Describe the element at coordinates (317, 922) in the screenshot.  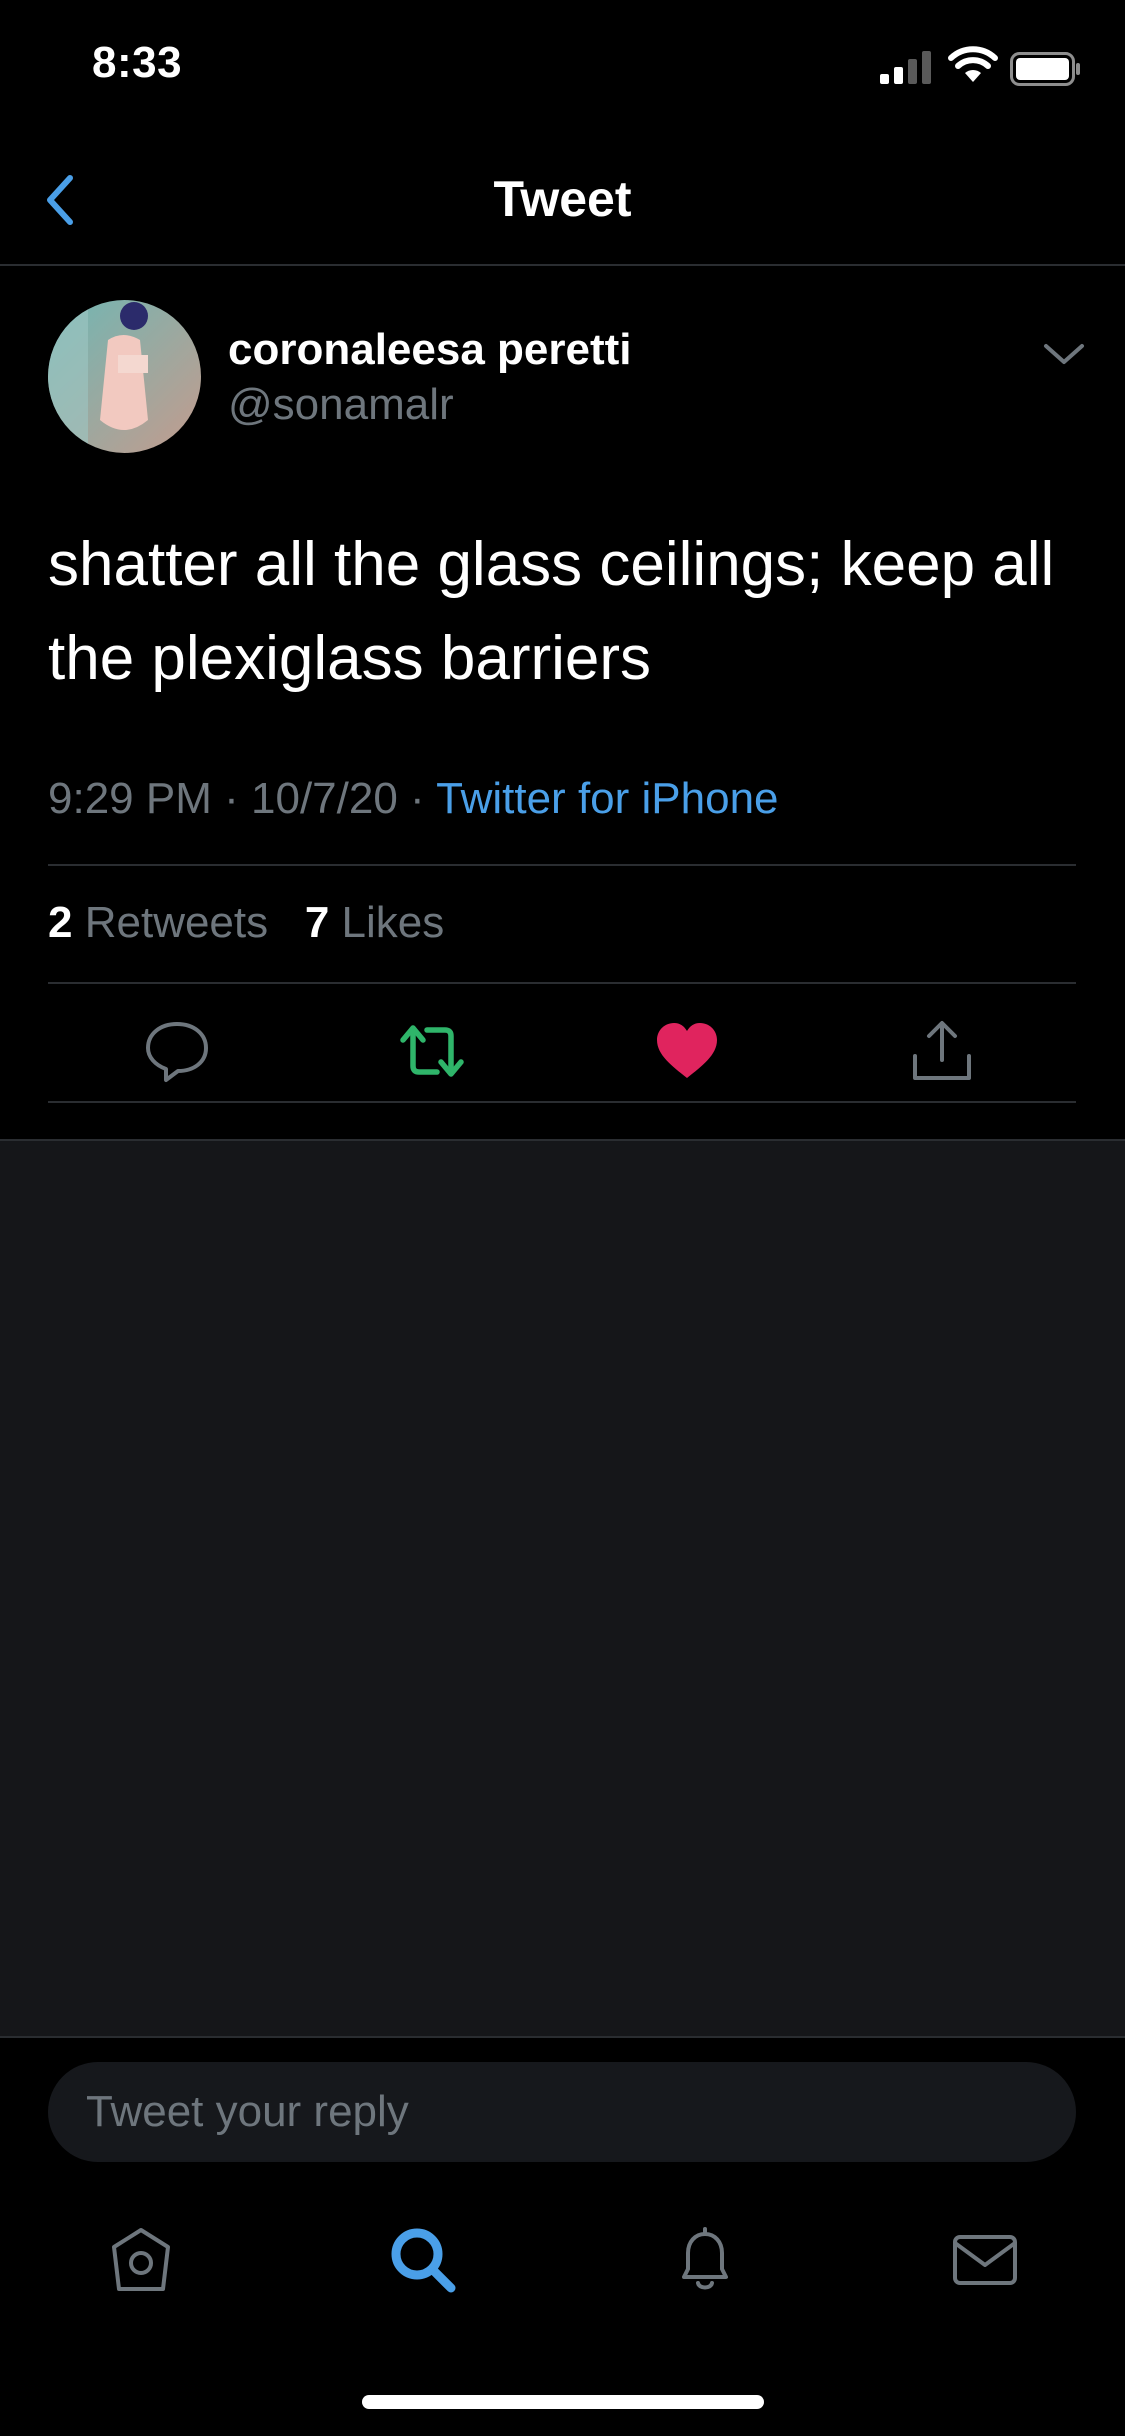
I see `likes-count: 7` at that location.